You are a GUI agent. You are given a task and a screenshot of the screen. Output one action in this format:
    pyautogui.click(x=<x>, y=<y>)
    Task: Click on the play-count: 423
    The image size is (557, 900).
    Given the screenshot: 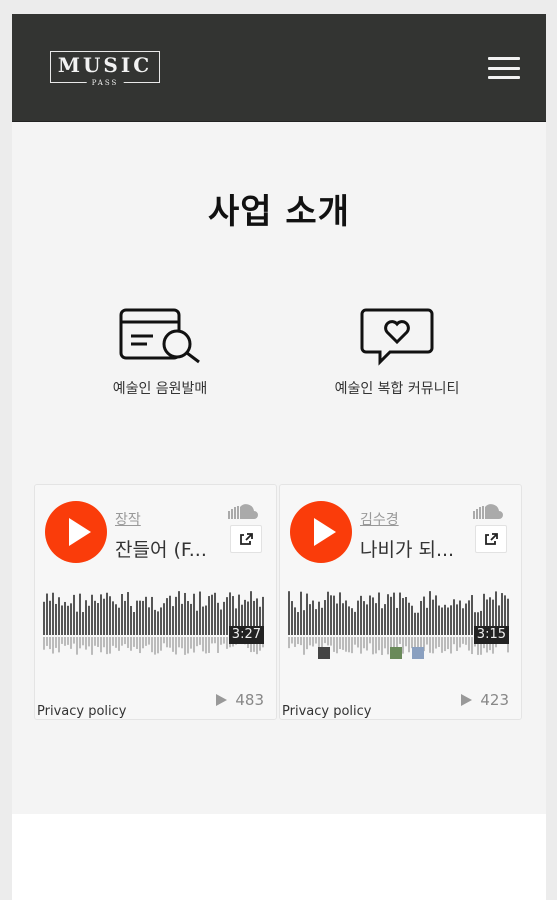 What is the action you would take?
    pyautogui.click(x=485, y=700)
    